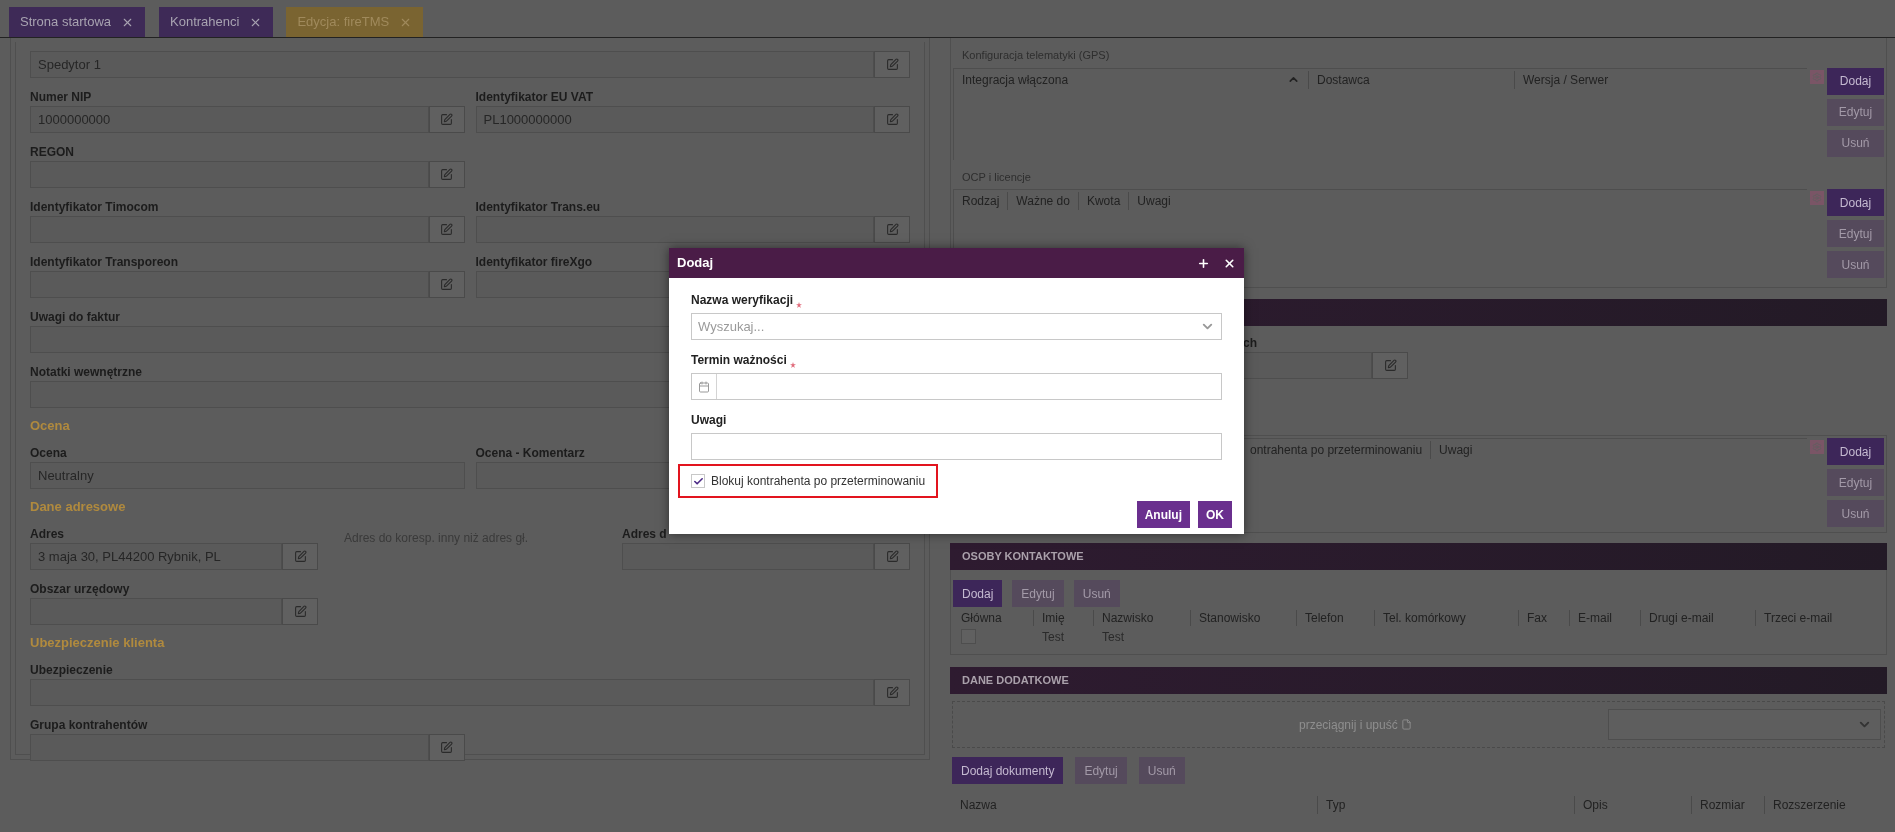 The height and width of the screenshot is (832, 1895). Describe the element at coordinates (48, 453) in the screenshot. I see `field-label: Ocena` at that location.